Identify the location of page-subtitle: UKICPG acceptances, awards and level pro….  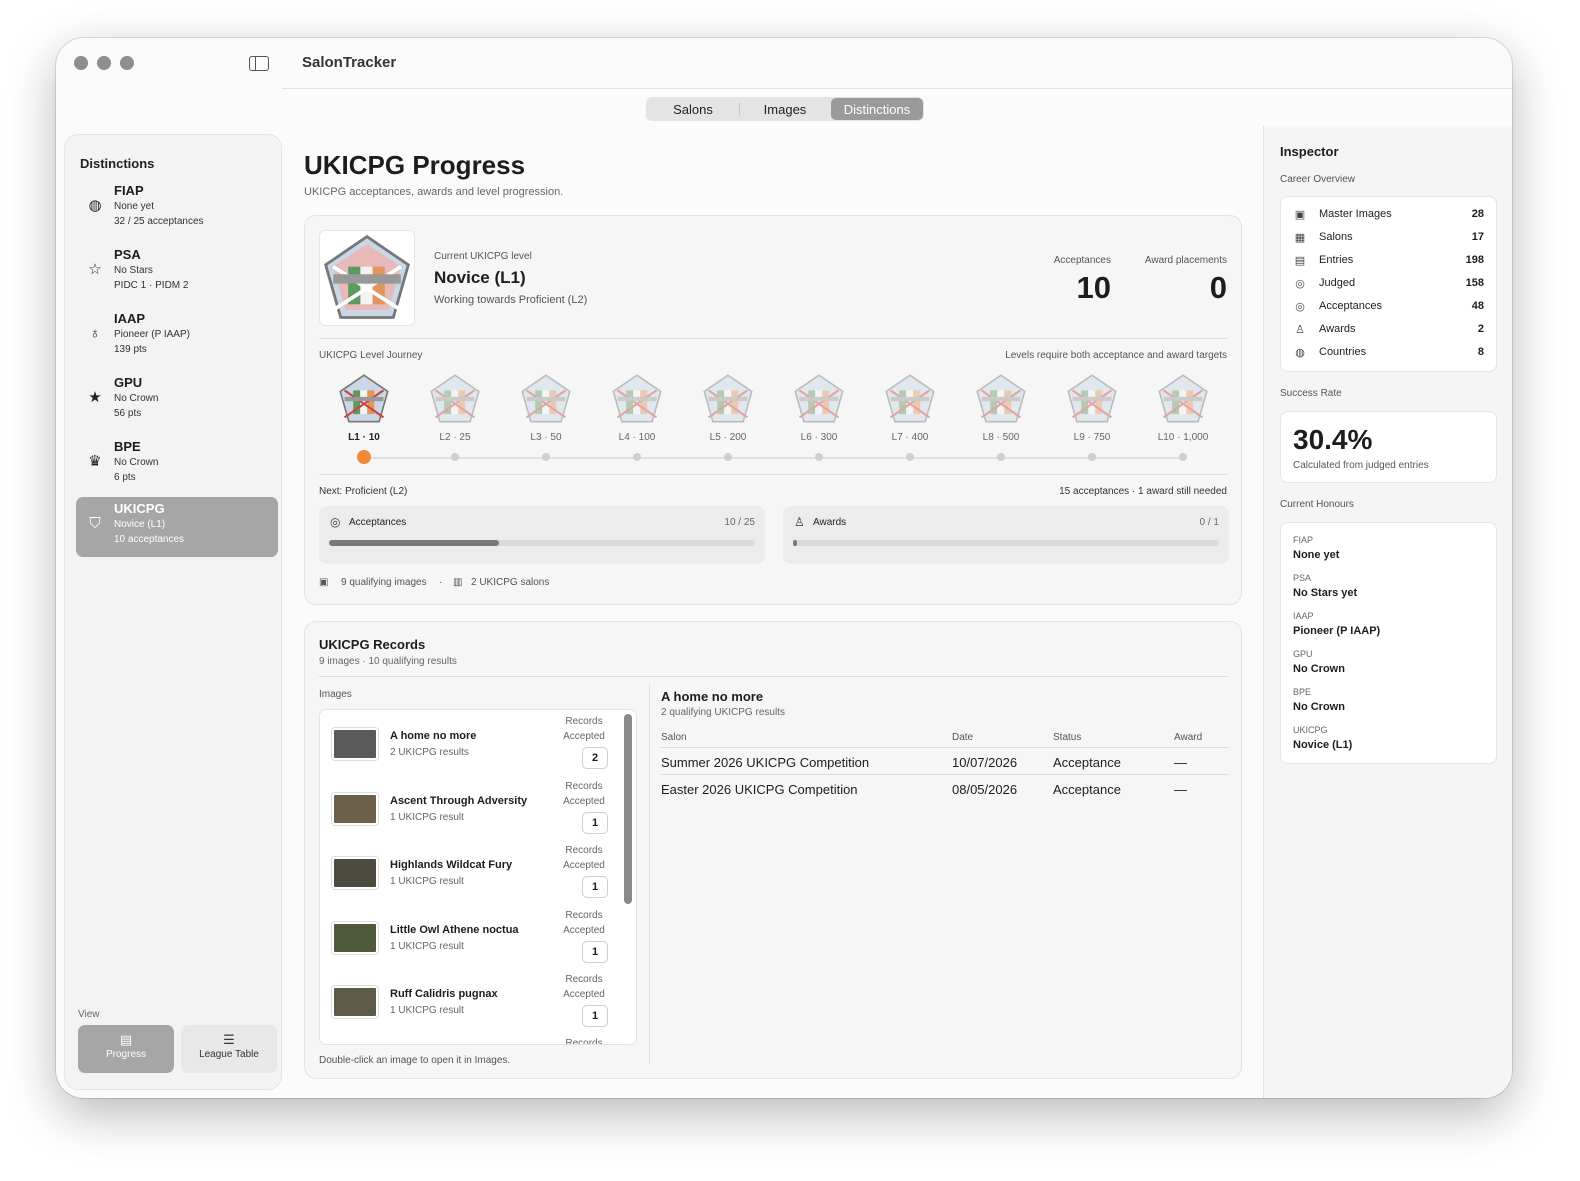
(434, 192).